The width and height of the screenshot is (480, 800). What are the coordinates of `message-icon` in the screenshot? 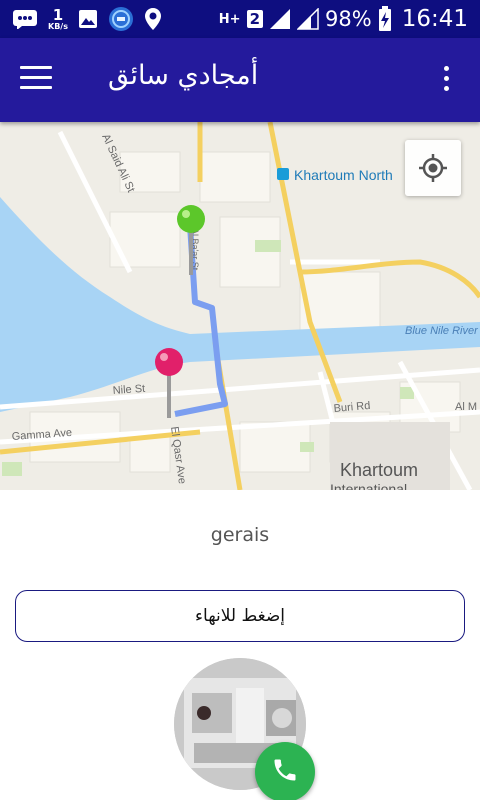 It's located at (25, 19).